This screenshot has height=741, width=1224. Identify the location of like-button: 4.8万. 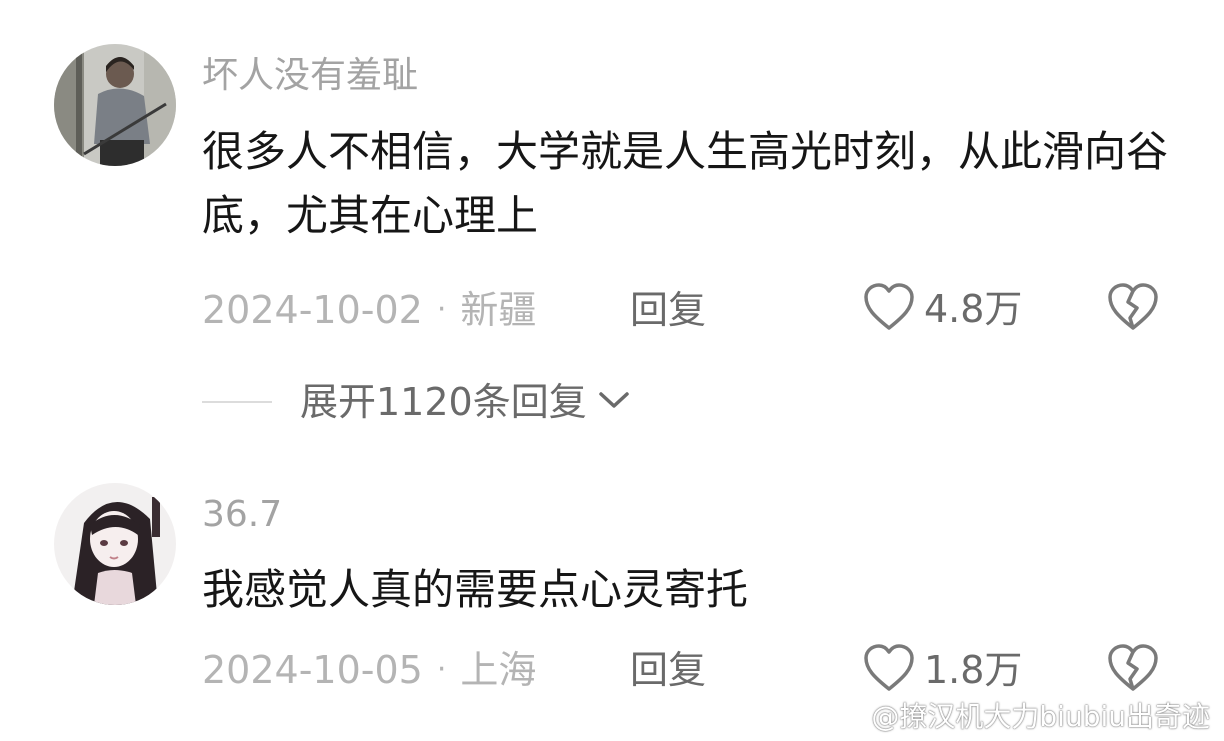
(942, 309).